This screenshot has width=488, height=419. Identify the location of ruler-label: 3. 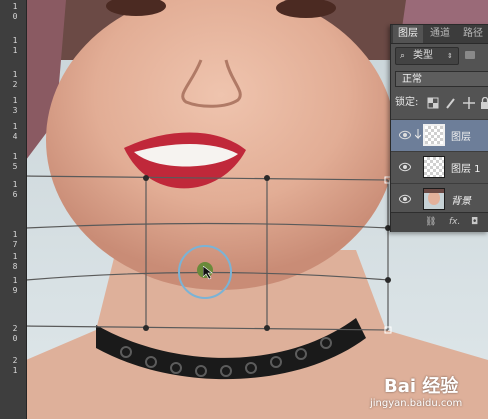
(15, 110).